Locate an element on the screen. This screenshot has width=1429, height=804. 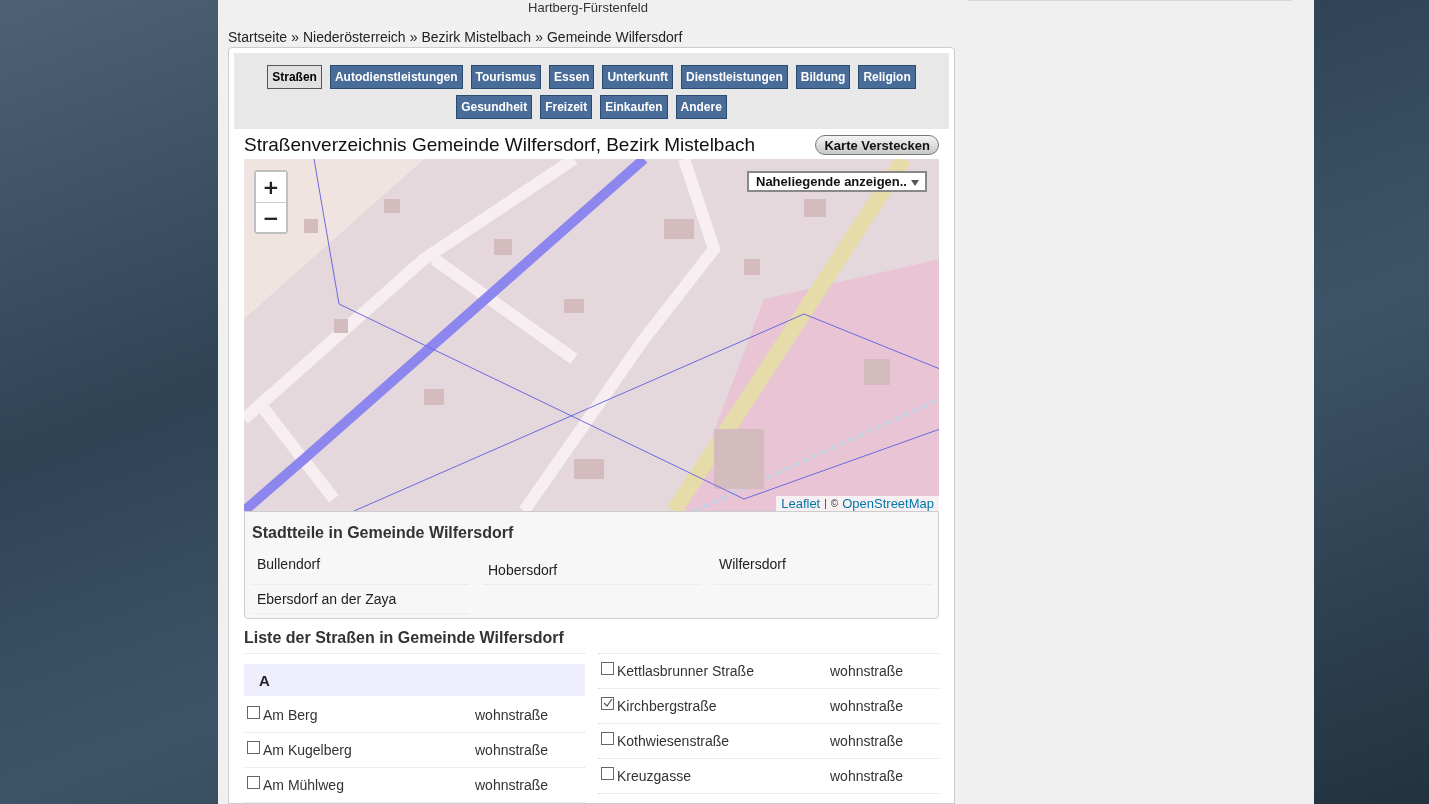
street-name: Kothwiesenstraße is located at coordinates (673, 741).